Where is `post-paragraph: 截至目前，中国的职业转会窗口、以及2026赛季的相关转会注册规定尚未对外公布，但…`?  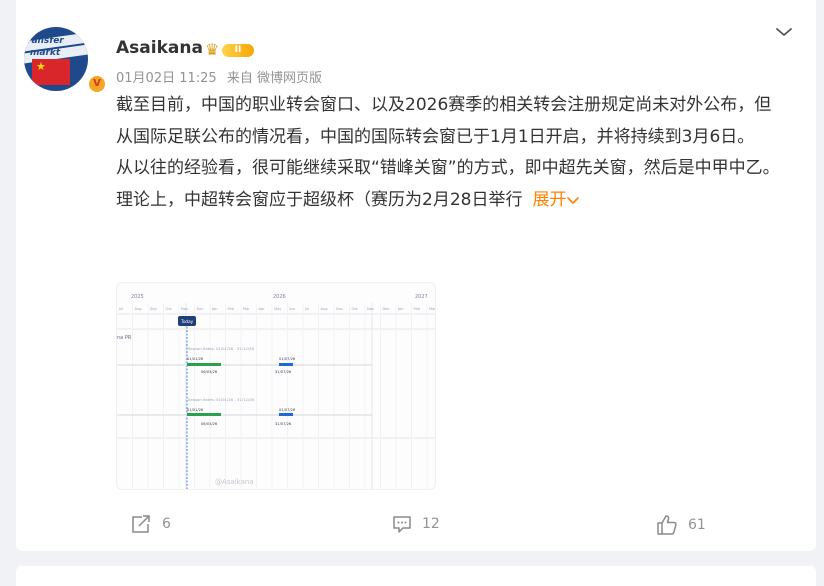 post-paragraph: 截至目前，中国的职业转会窗口、以及2026赛季的相关转会注册规定尚未对外公布，但… is located at coordinates (444, 121).